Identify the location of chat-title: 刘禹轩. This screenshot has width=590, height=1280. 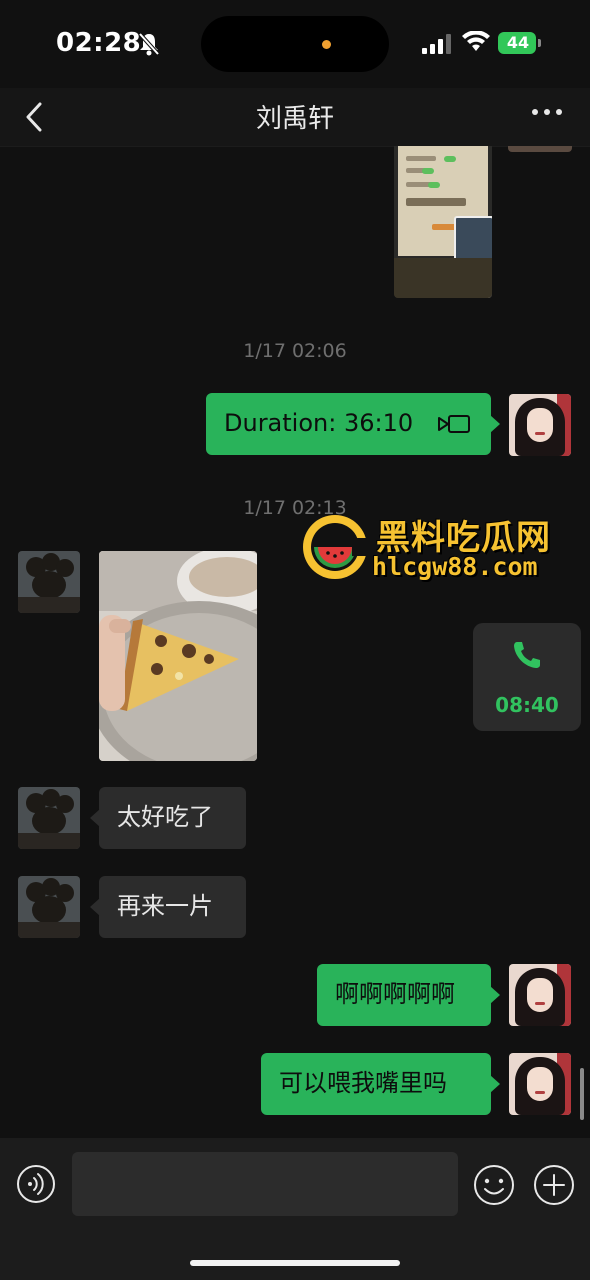
(294, 119).